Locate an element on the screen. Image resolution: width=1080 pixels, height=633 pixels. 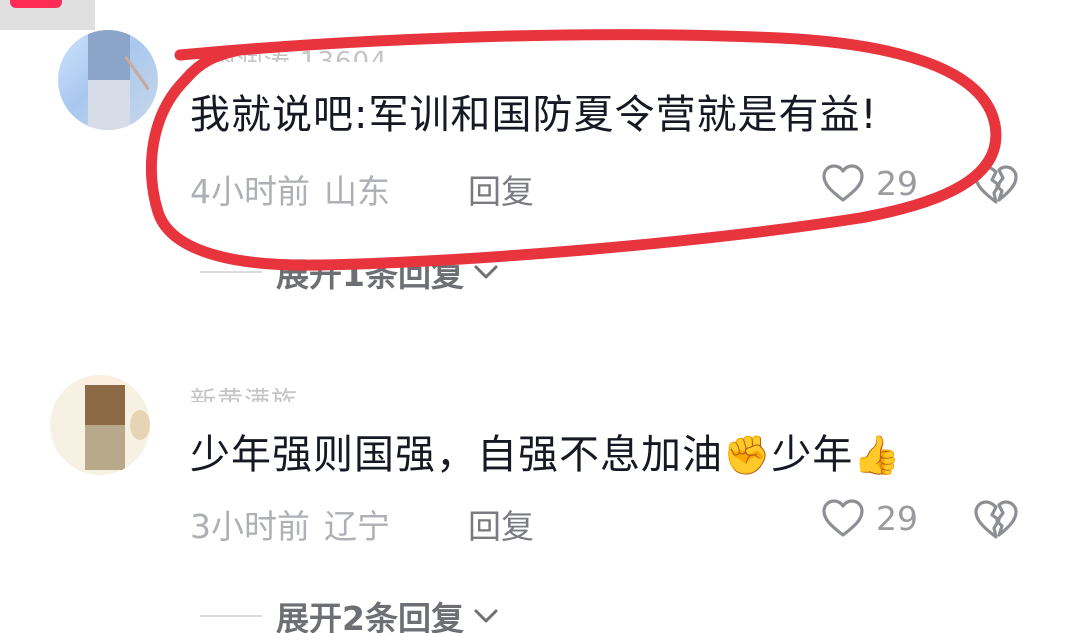
expand-replies-button: 展开2条回复 is located at coordinates (350, 612).